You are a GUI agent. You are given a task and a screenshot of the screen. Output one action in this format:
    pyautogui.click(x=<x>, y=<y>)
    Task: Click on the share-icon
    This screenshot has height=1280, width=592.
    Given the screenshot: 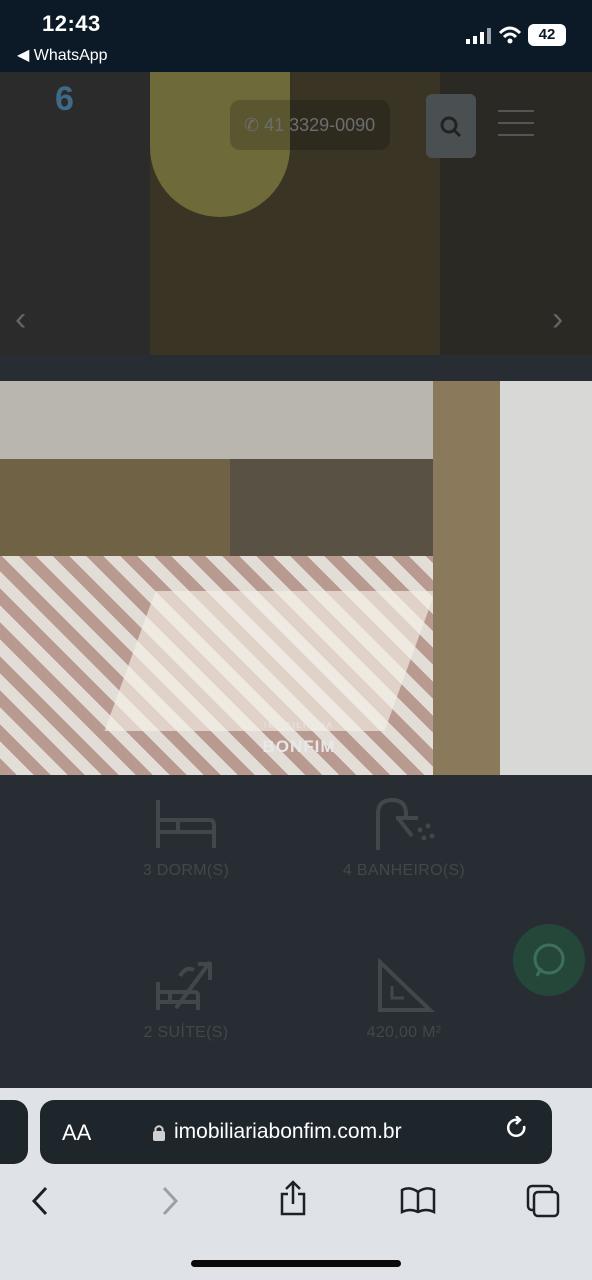 What is the action you would take?
    pyautogui.click(x=293, y=1198)
    